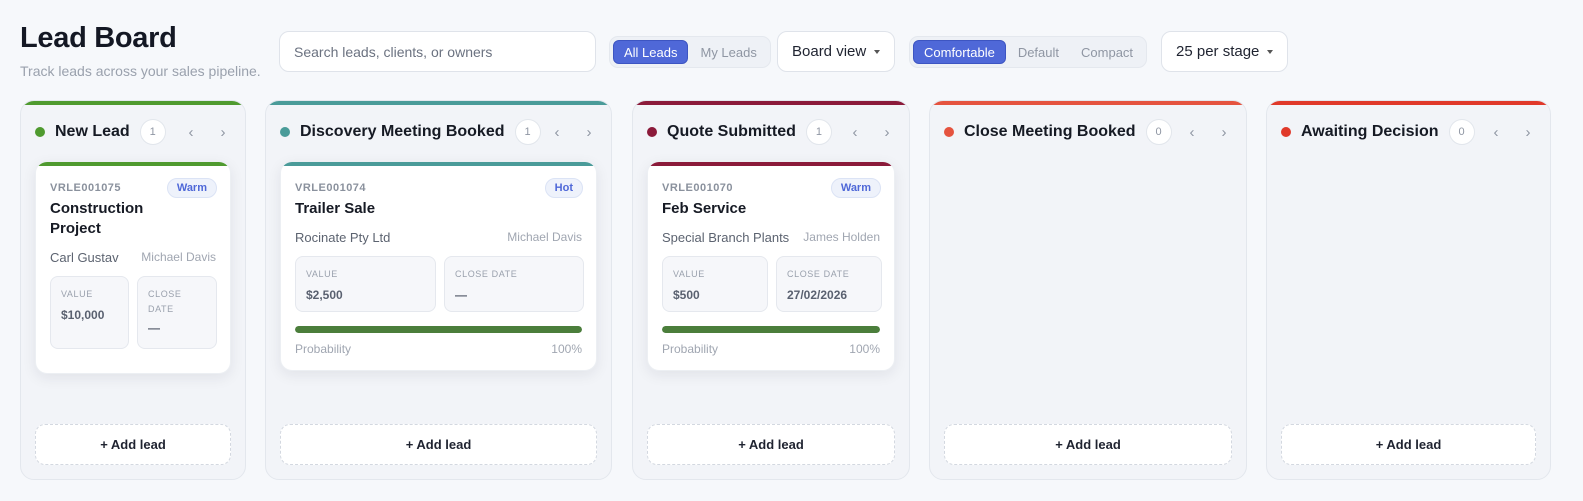  I want to click on lead-title: Construction Project, so click(96, 219).